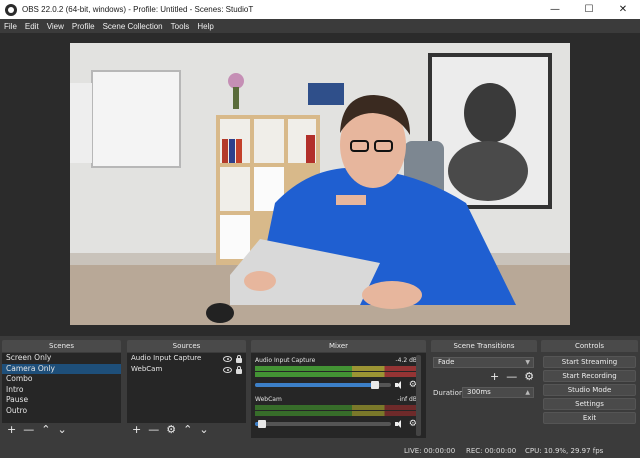 The height and width of the screenshot is (458, 640). I want to click on source-settings-button: ⚙, so click(171, 430).